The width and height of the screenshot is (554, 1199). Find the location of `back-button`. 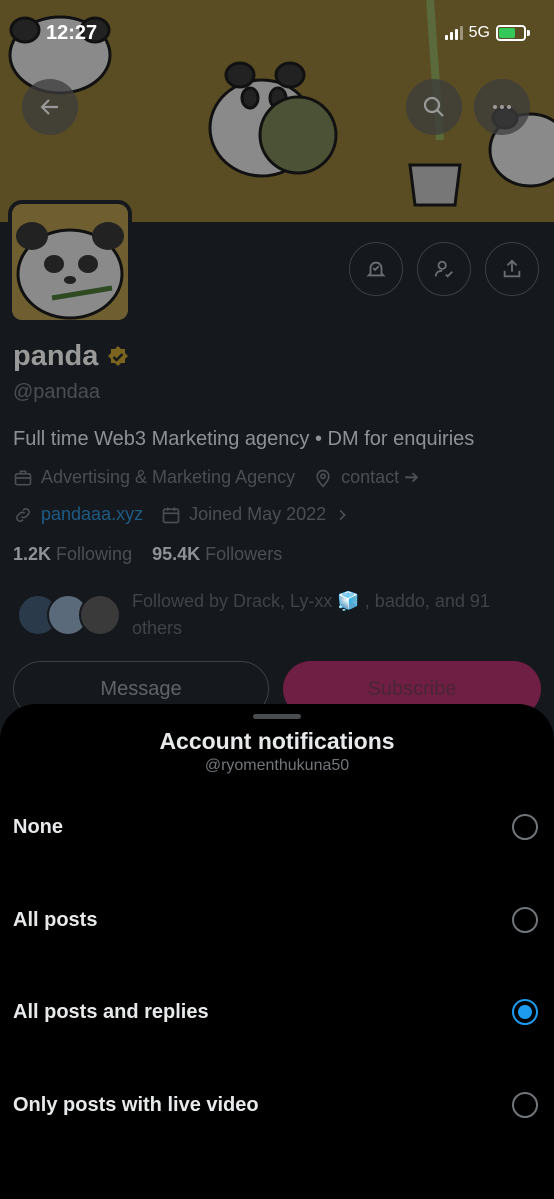

back-button is located at coordinates (50, 107).